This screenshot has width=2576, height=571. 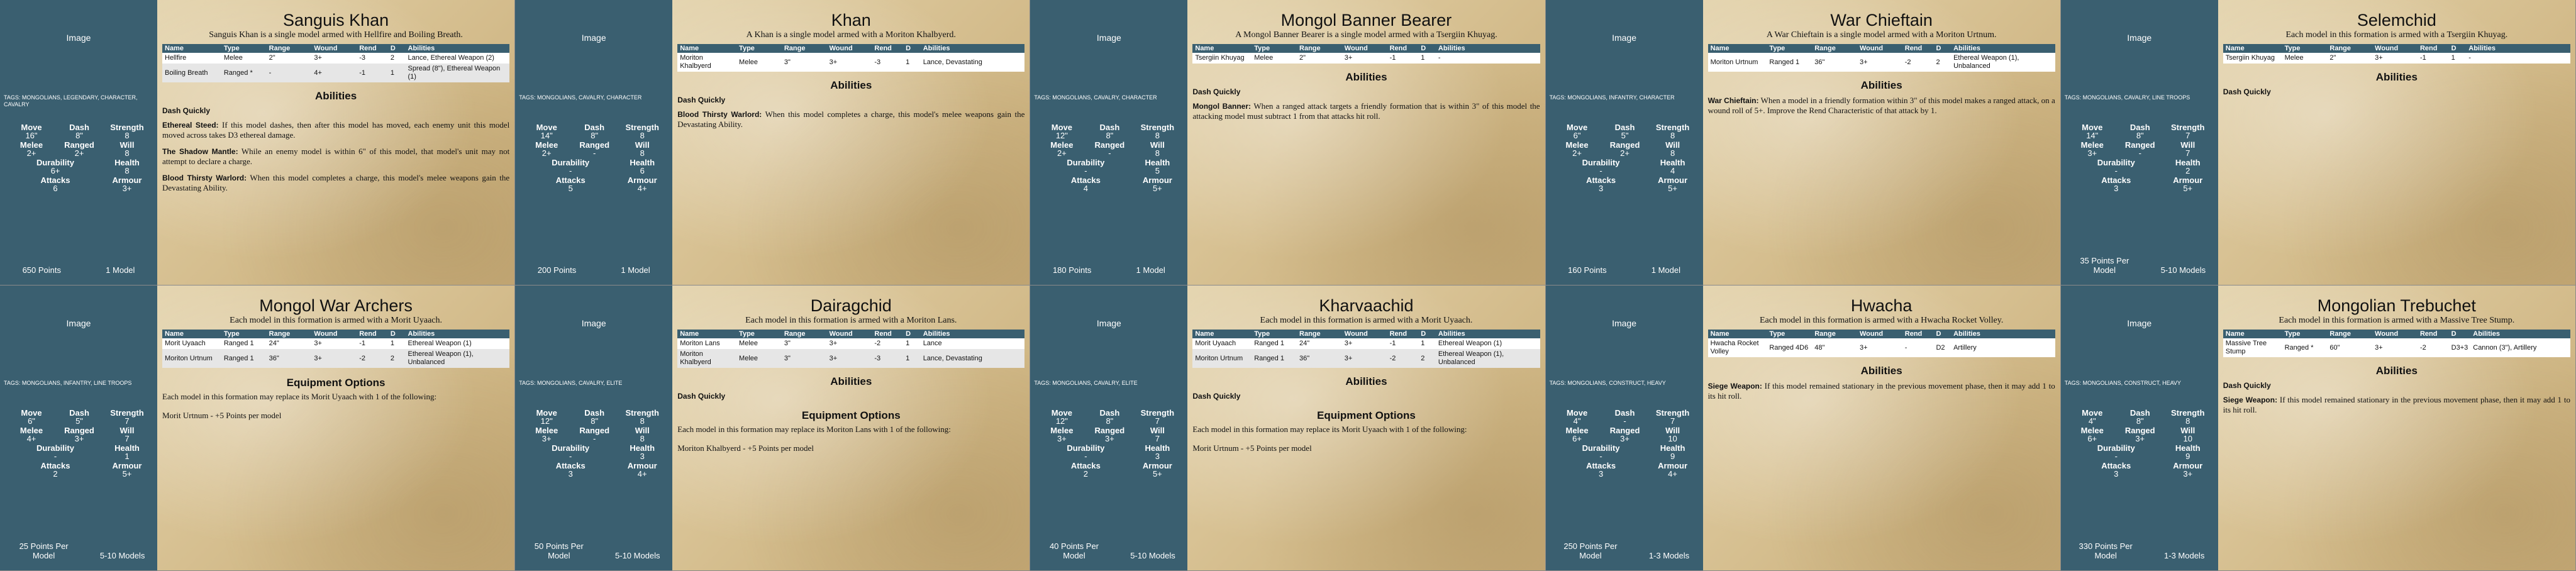 I want to click on points-cost: 40 Points Per Model, so click(x=1074, y=550).